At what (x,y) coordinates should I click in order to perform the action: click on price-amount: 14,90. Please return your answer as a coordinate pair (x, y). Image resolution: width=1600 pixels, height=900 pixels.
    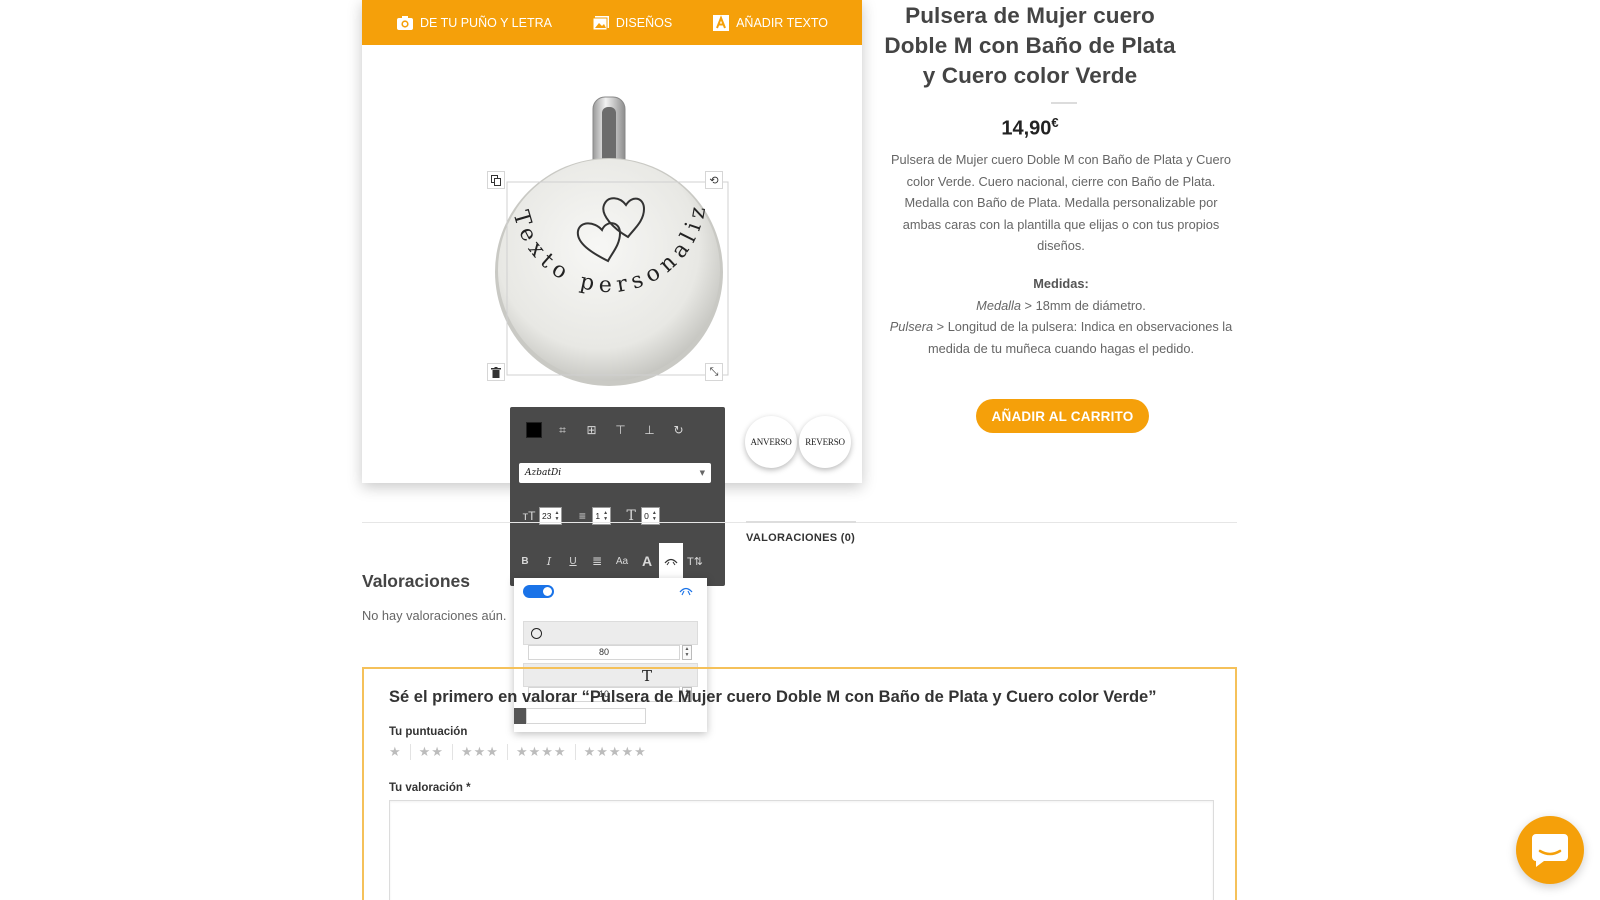
    Looking at the image, I should click on (1026, 128).